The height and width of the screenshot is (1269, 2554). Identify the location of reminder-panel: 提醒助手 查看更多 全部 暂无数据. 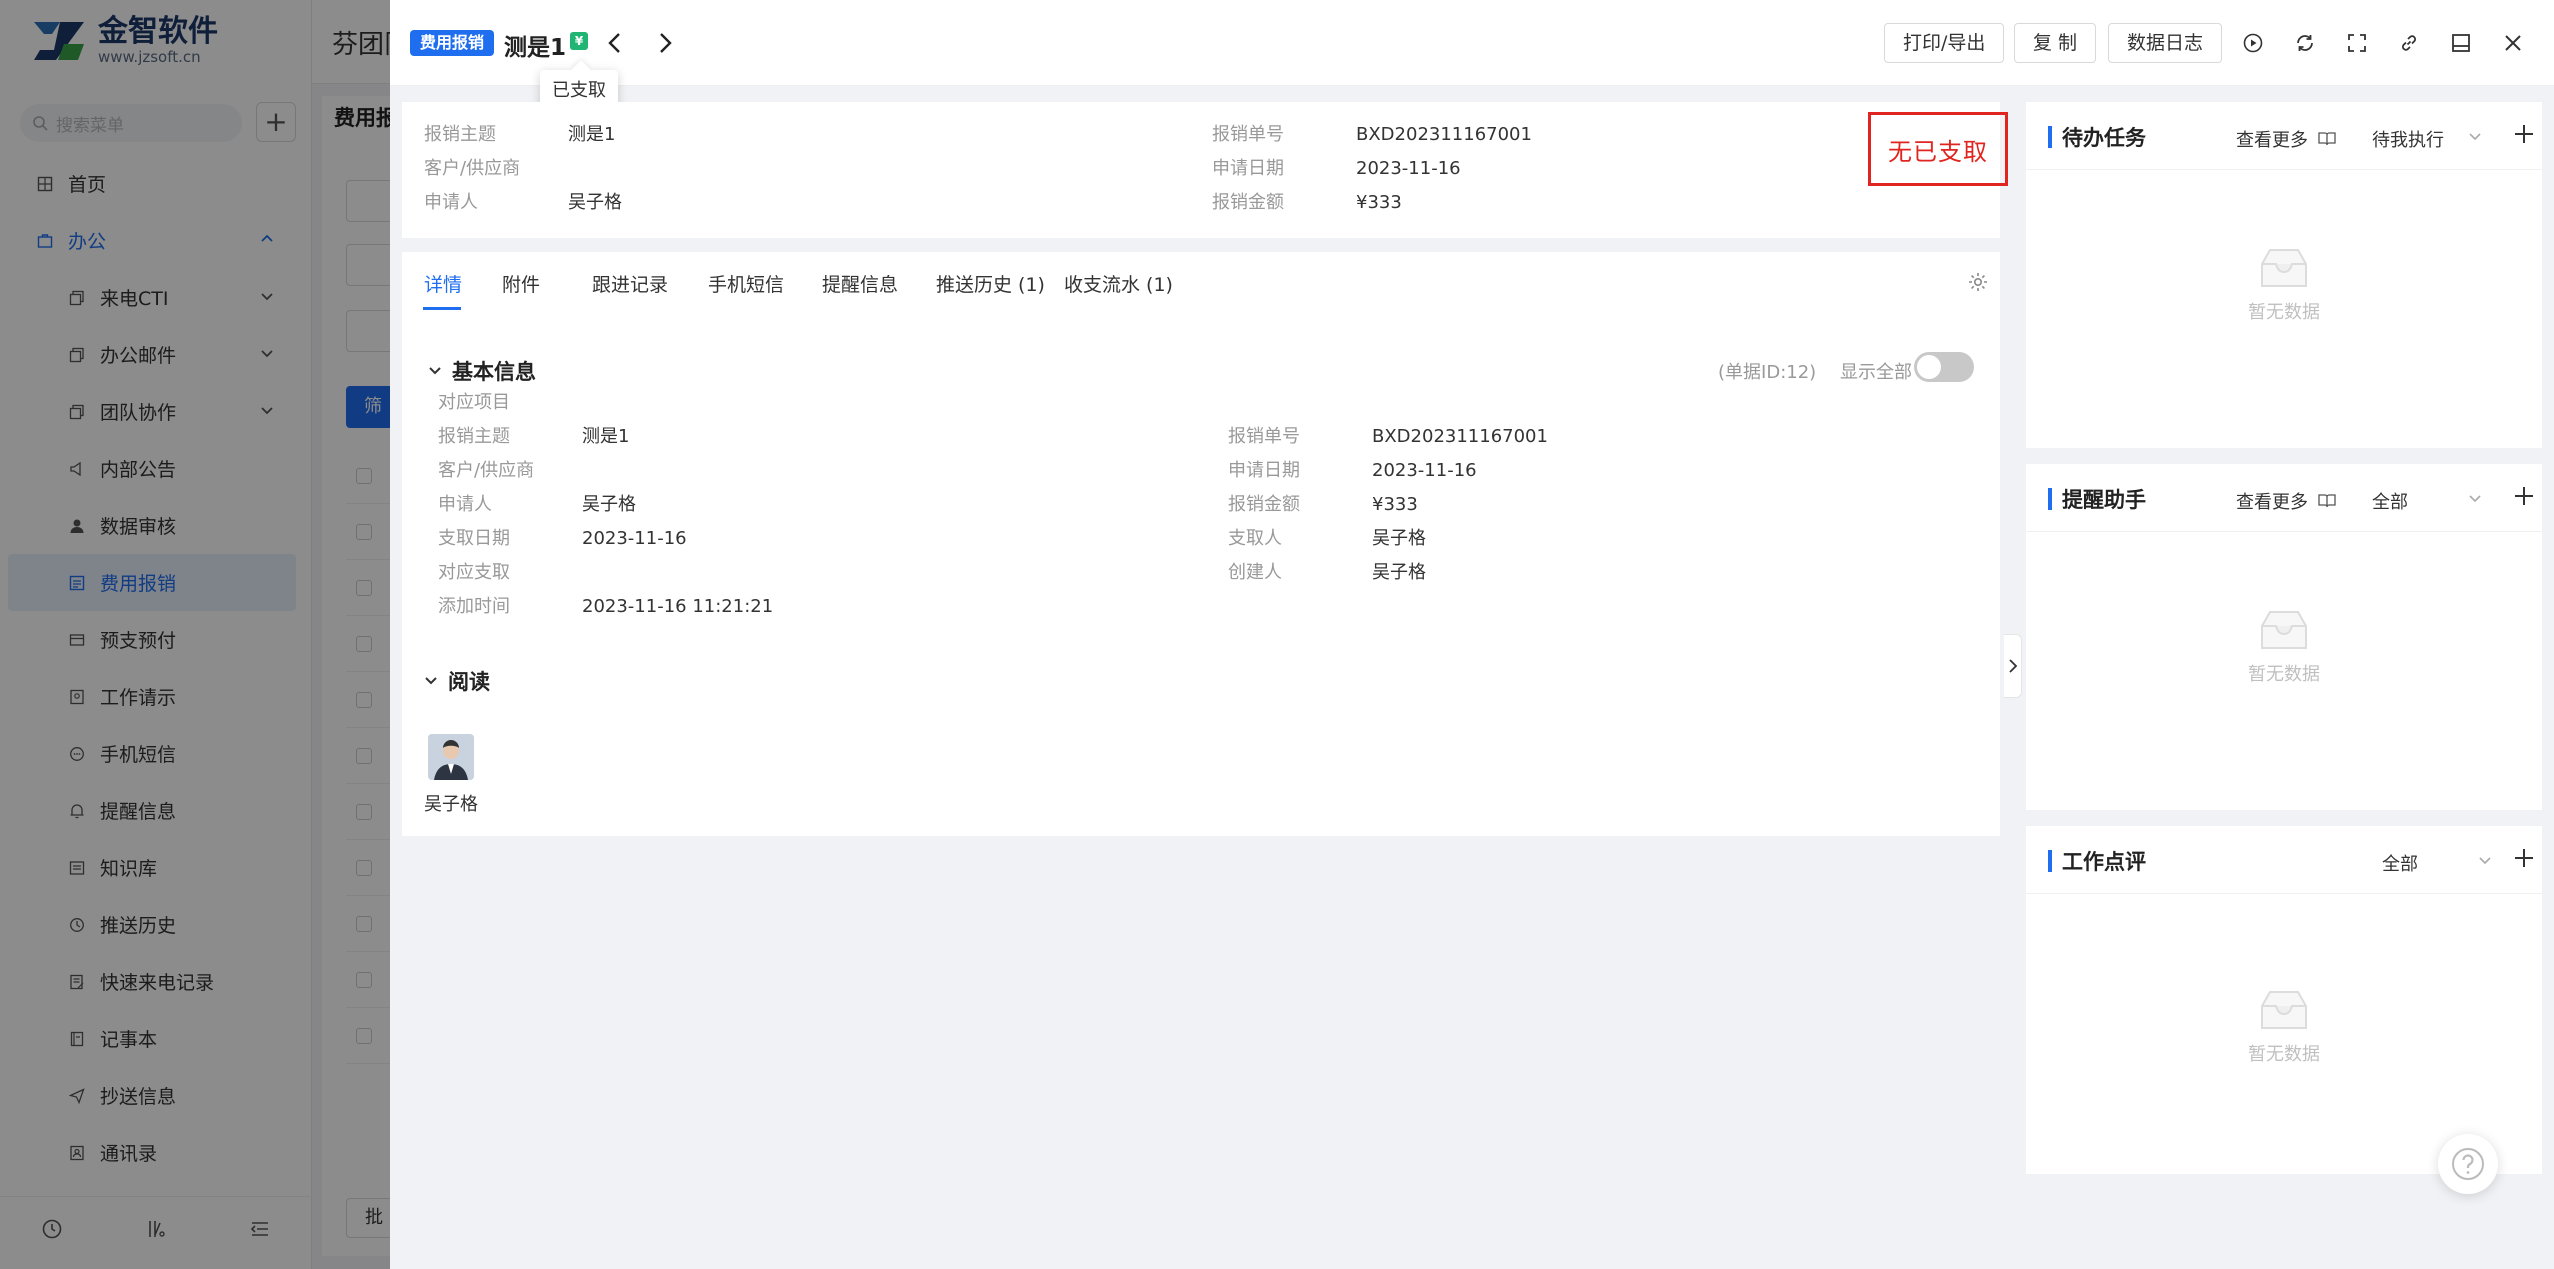
(2284, 637).